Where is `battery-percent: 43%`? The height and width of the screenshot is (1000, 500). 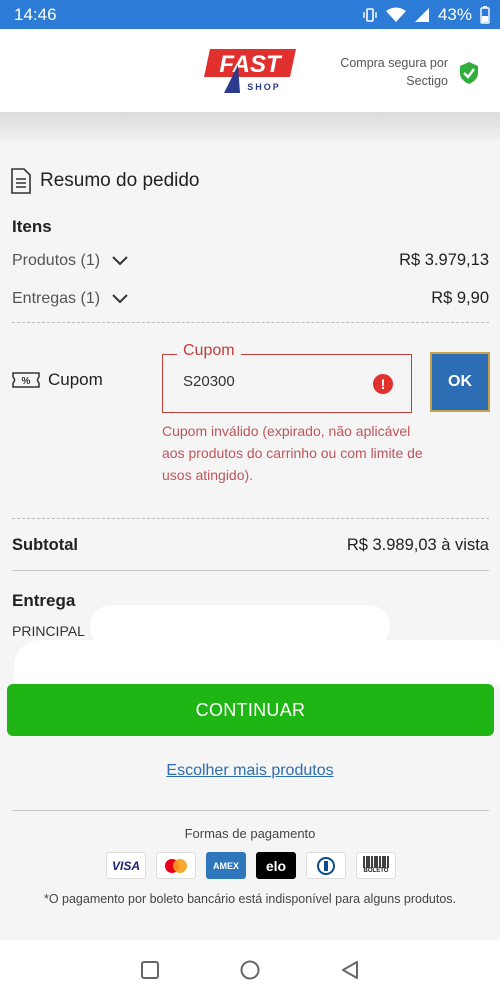
battery-percent: 43% is located at coordinates (454, 14).